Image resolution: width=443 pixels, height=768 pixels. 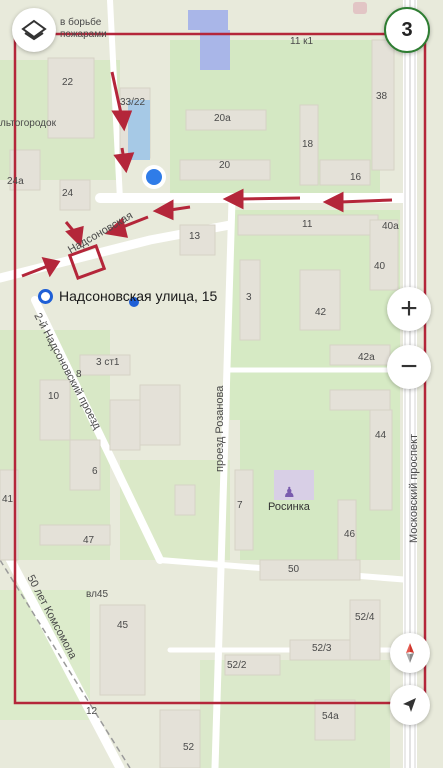 I want to click on house-33-22: 33/22, so click(x=133, y=102).